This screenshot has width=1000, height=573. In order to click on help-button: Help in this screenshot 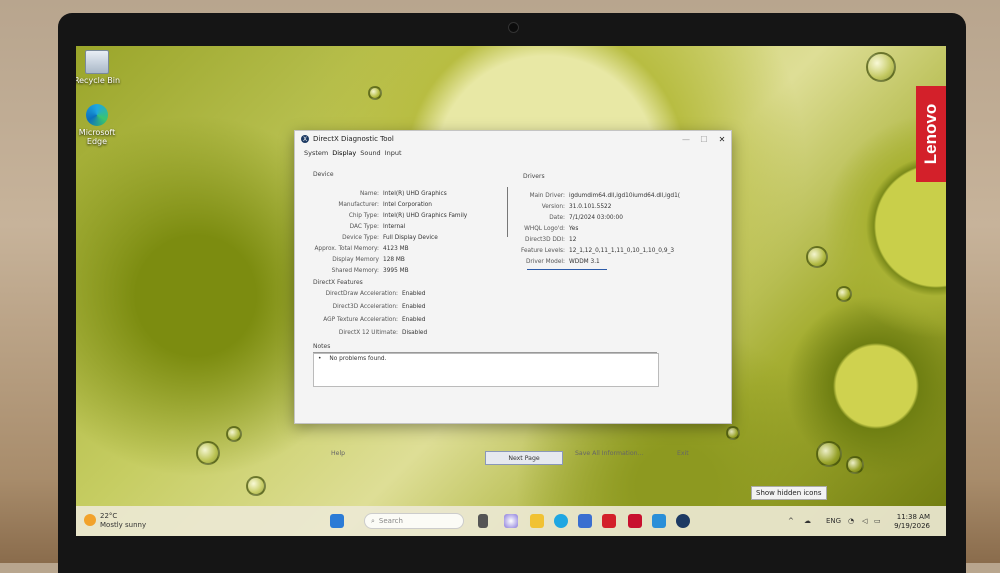, I will do `click(338, 453)`.